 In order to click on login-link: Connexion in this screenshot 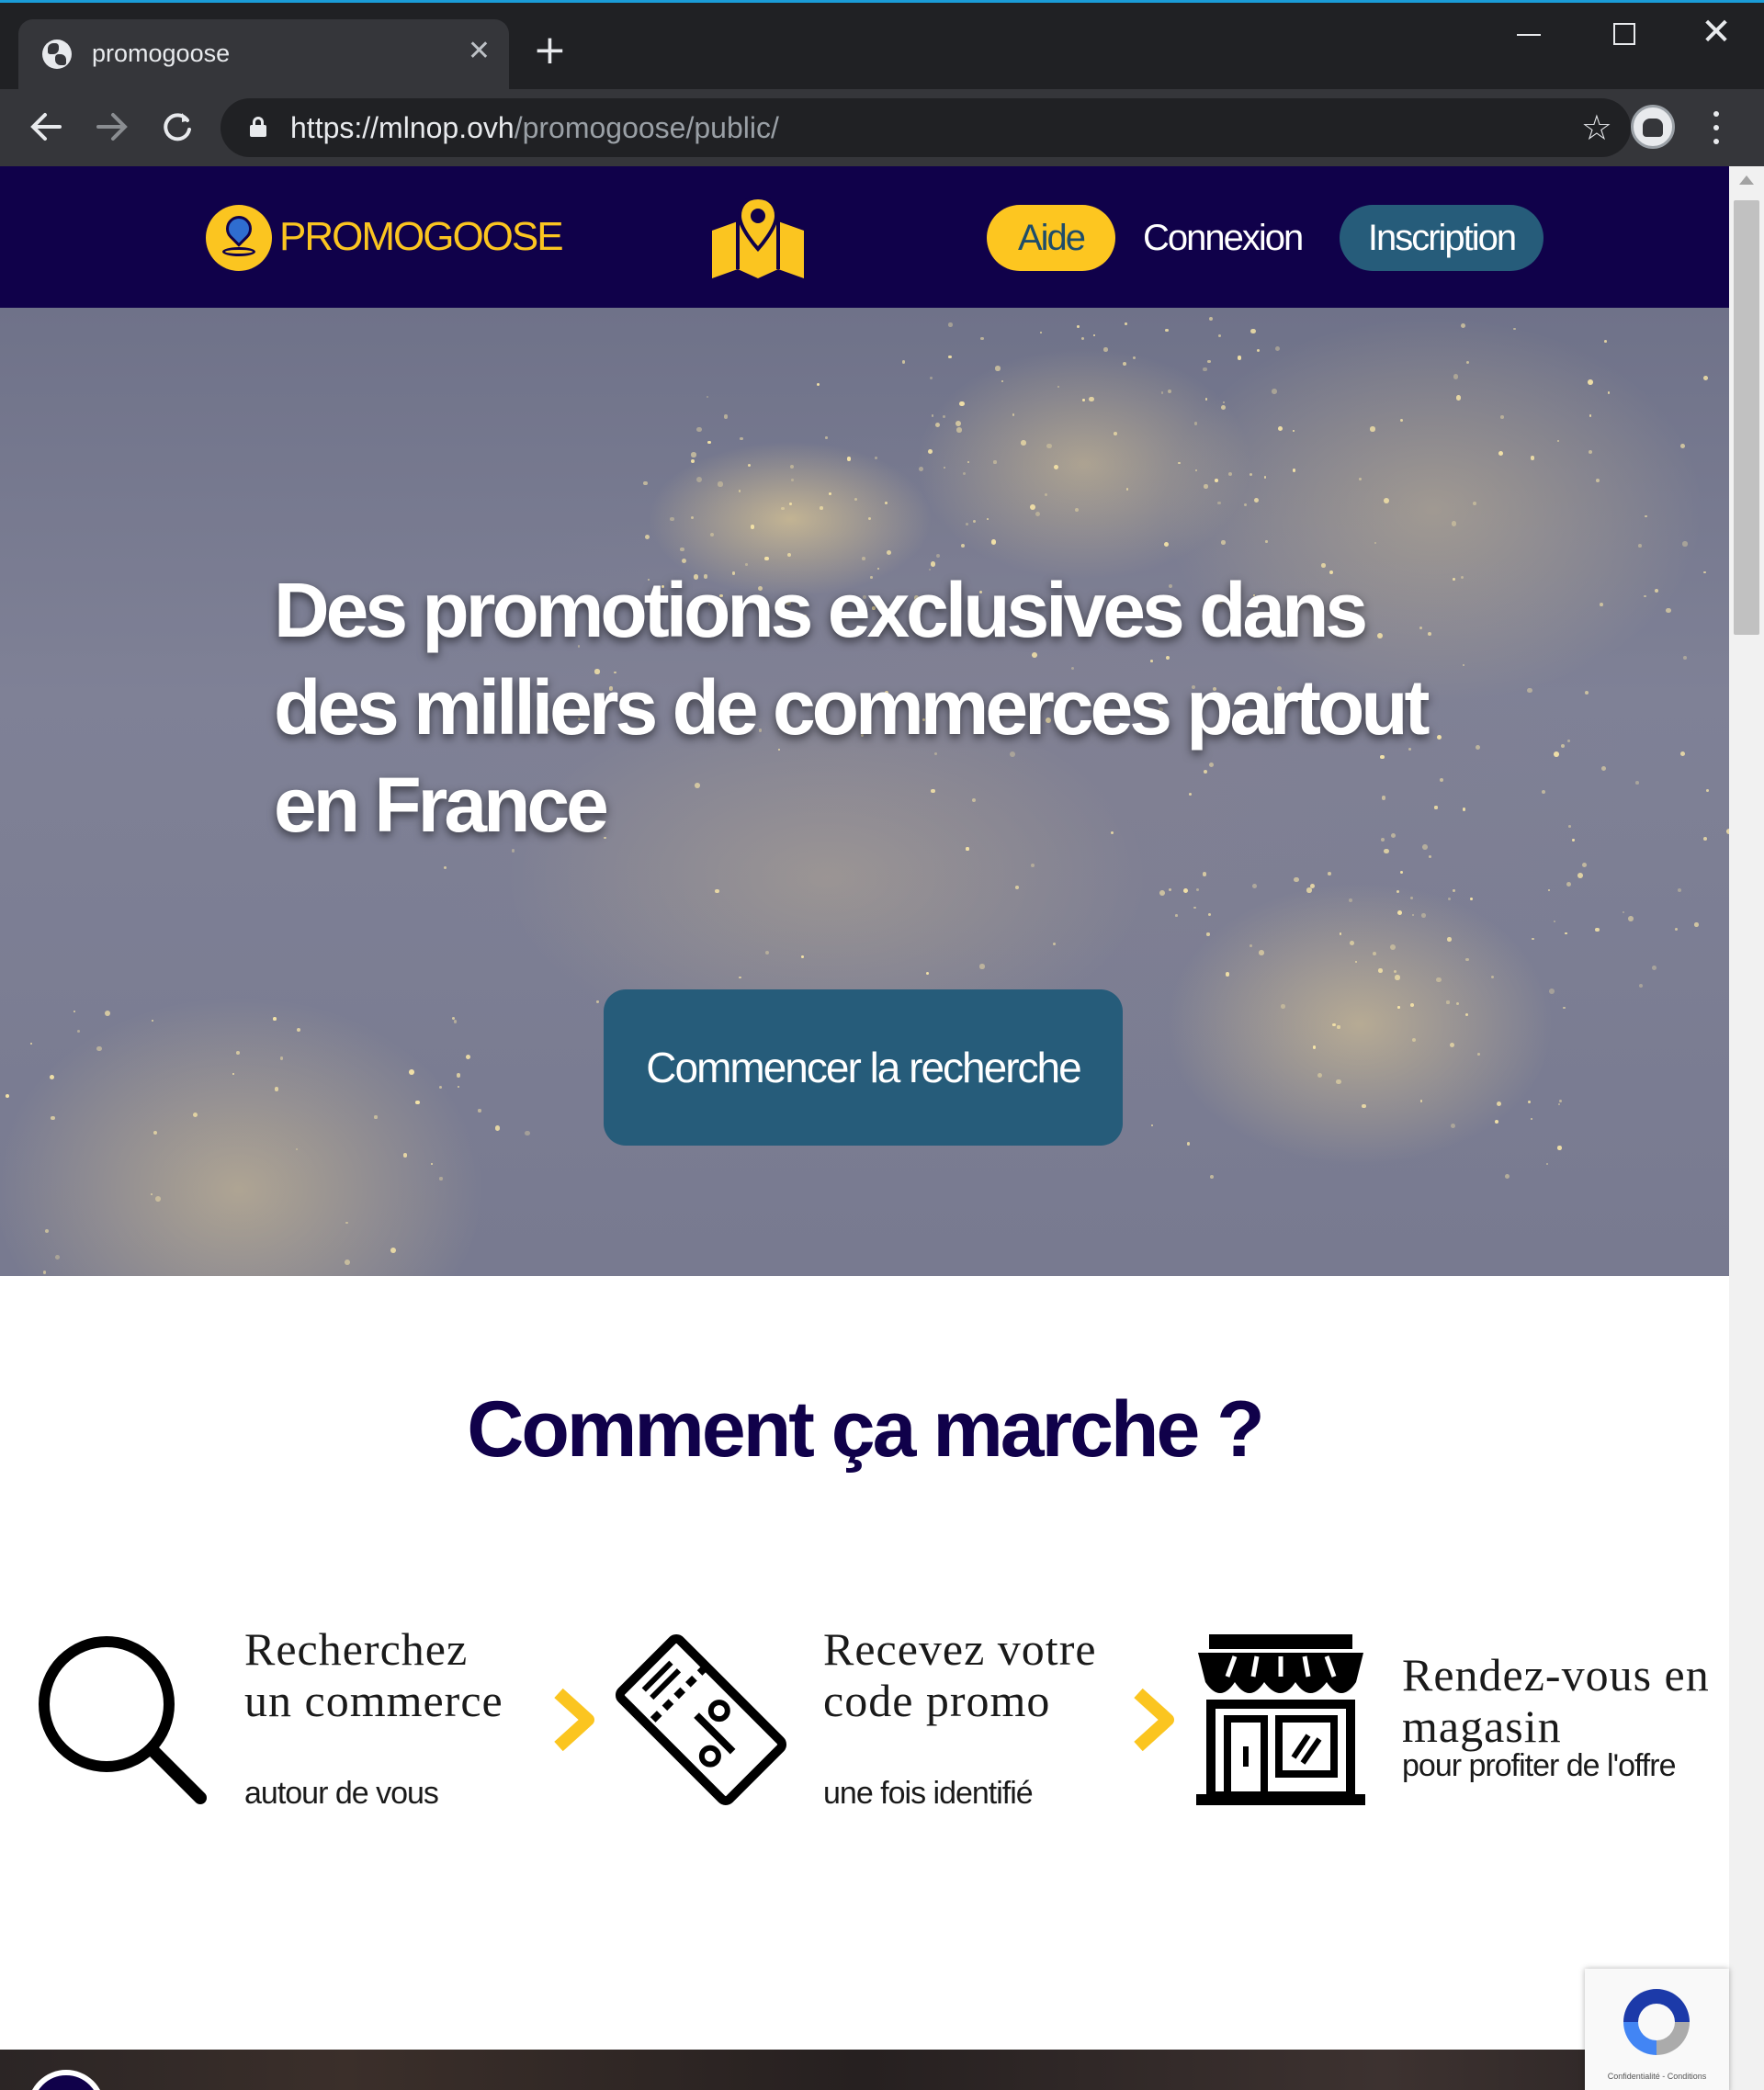, I will do `click(1223, 238)`.